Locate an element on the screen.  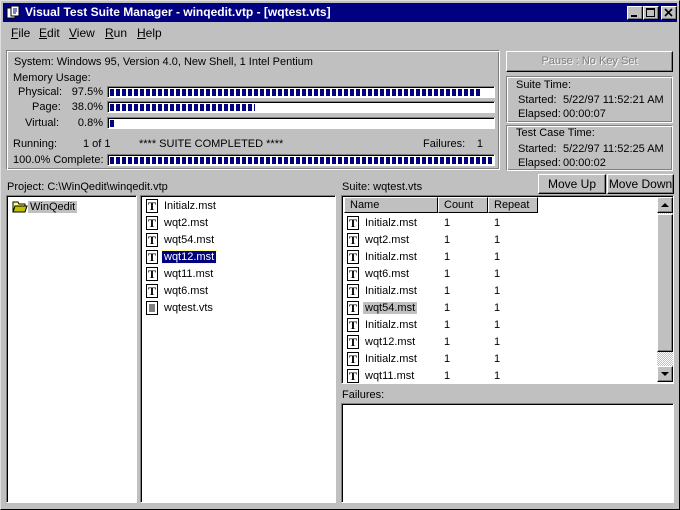
move-up-button: Move Up is located at coordinates (572, 184).